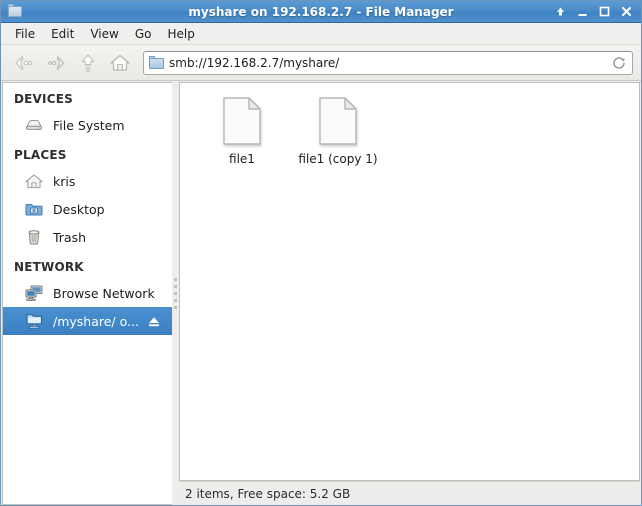 The width and height of the screenshot is (642, 506). What do you see at coordinates (104, 34) in the screenshot?
I see `menu-view: View` at bounding box center [104, 34].